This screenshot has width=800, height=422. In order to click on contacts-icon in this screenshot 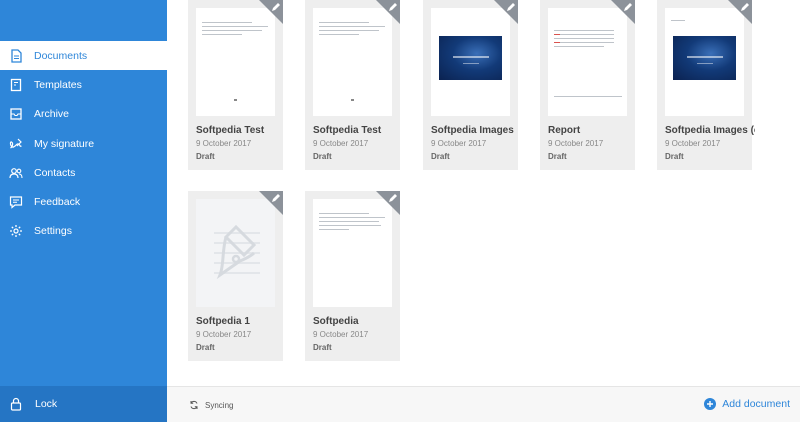, I will do `click(16, 173)`.